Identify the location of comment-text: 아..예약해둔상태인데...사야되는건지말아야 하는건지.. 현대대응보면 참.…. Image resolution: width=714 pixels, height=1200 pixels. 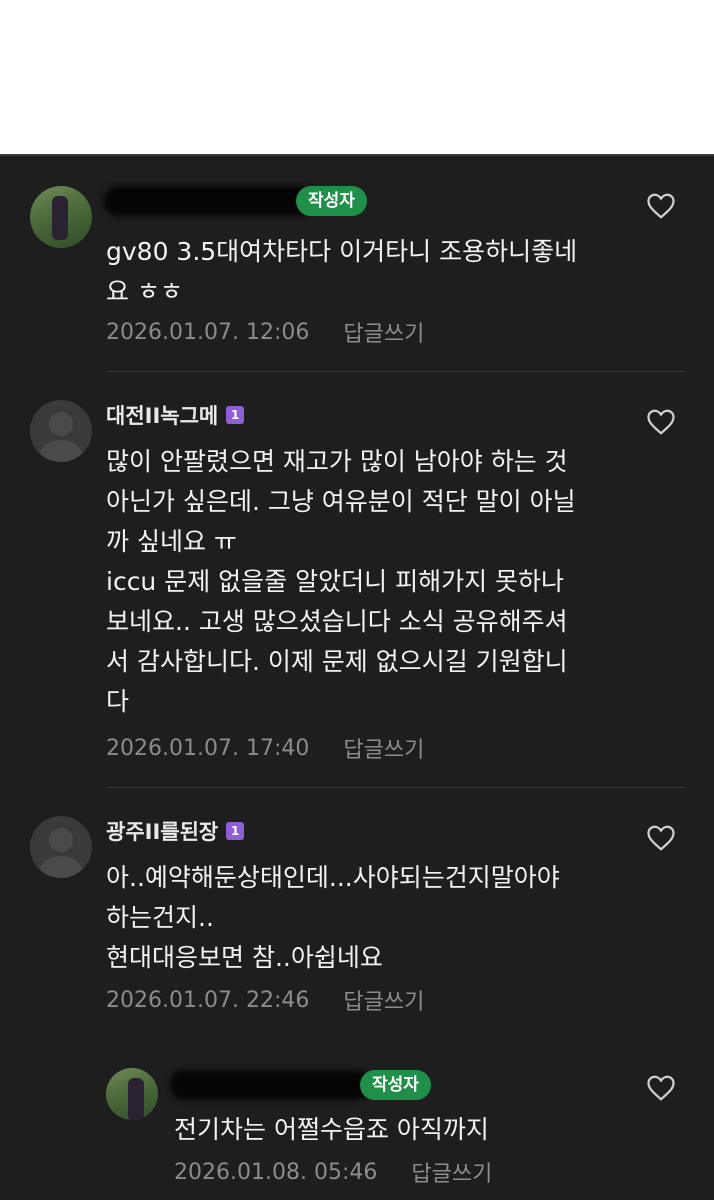
(333, 917).